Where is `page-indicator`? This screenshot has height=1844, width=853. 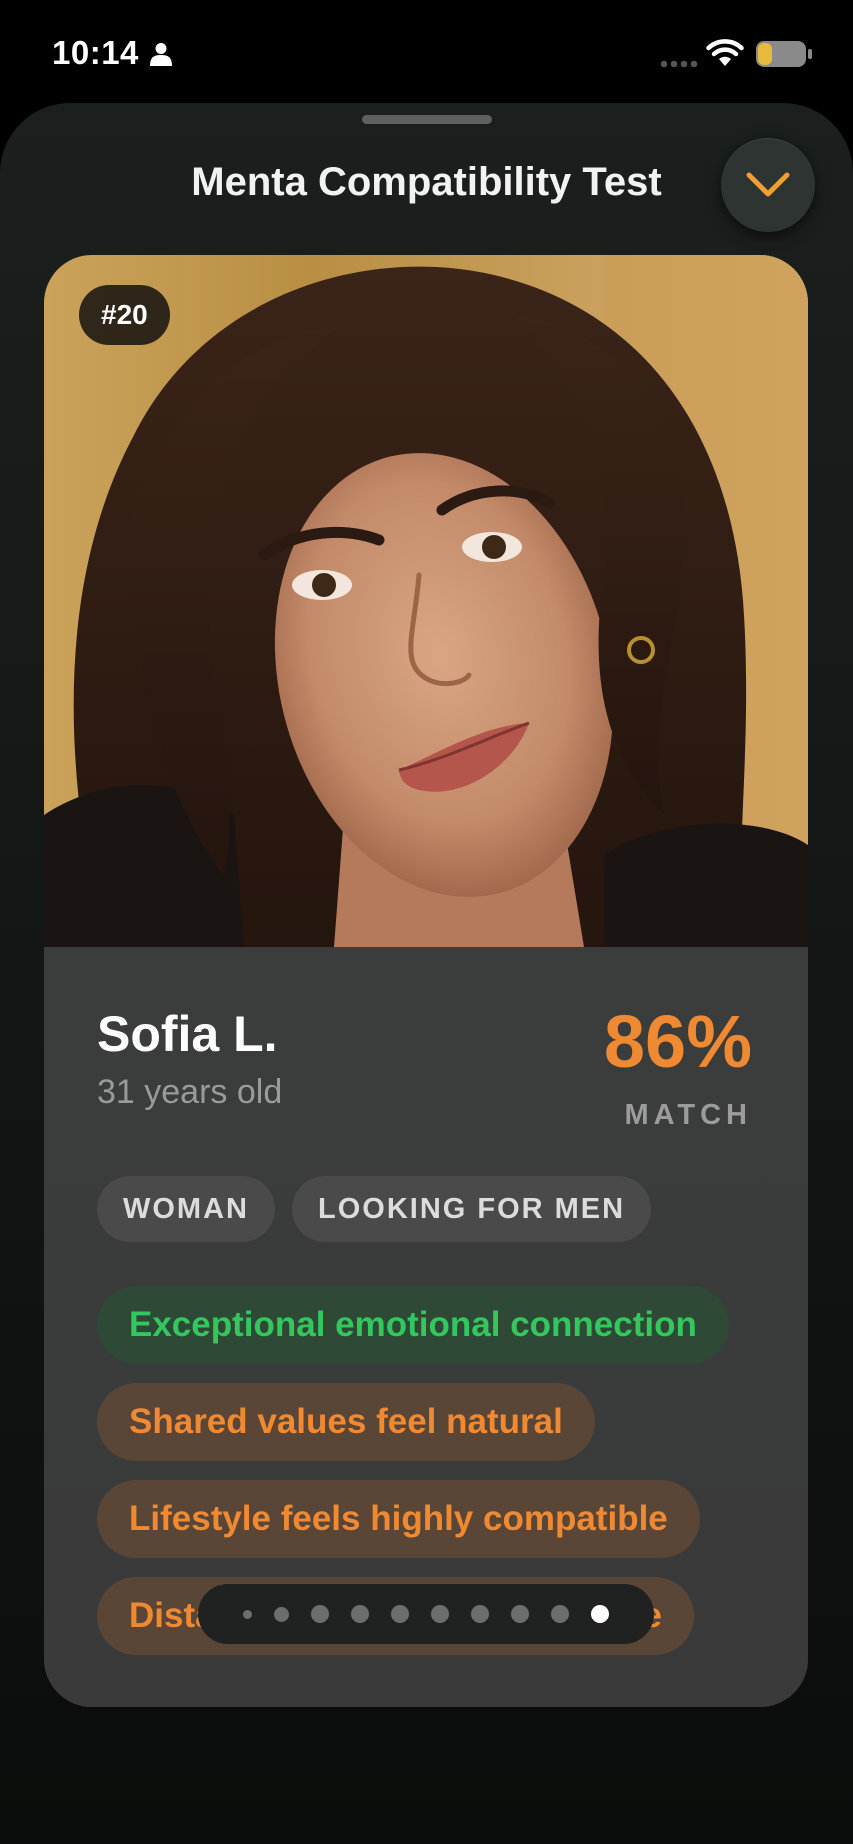
page-indicator is located at coordinates (426, 1614).